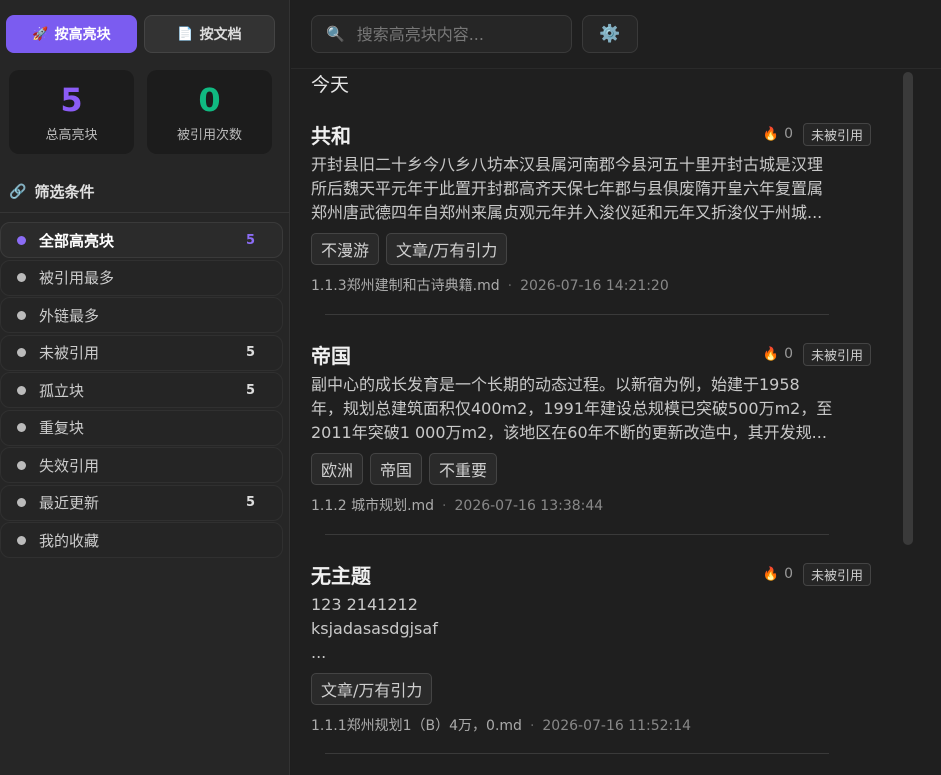 Image resolution: width=941 pixels, height=775 pixels. Describe the element at coordinates (77, 240) in the screenshot. I see `filter-label: 全部高亮块` at that location.